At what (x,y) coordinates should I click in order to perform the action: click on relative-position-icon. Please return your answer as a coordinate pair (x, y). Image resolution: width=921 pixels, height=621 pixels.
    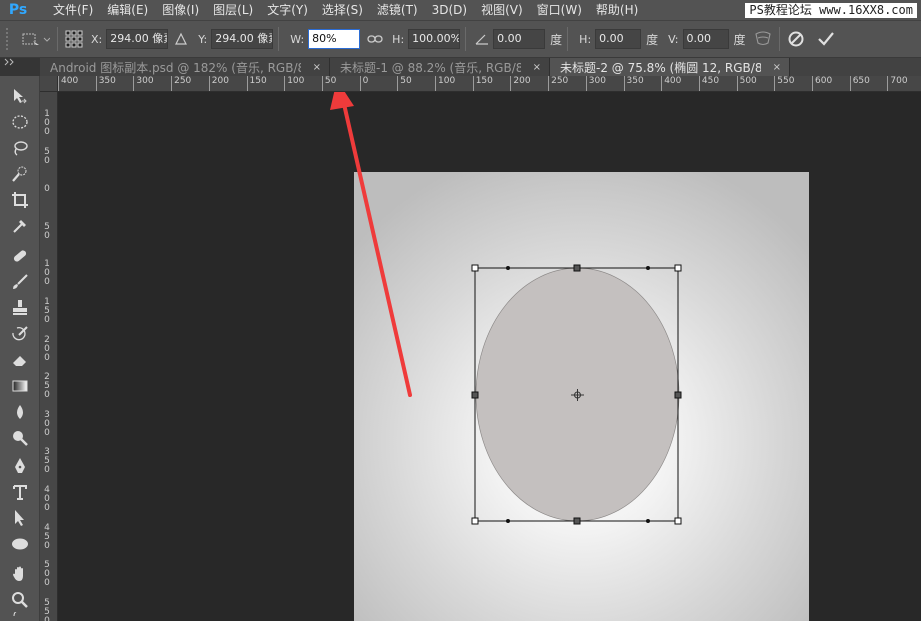
    Looking at the image, I should click on (181, 39).